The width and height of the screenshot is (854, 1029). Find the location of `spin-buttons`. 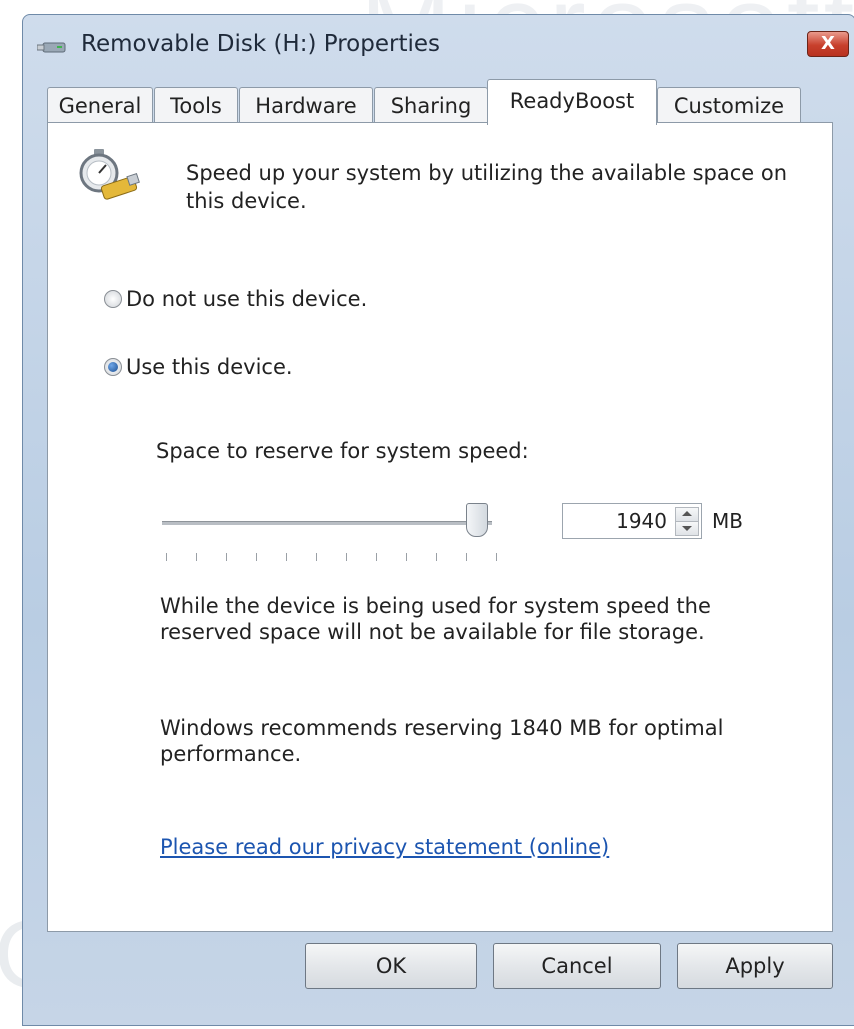

spin-buttons is located at coordinates (687, 521).